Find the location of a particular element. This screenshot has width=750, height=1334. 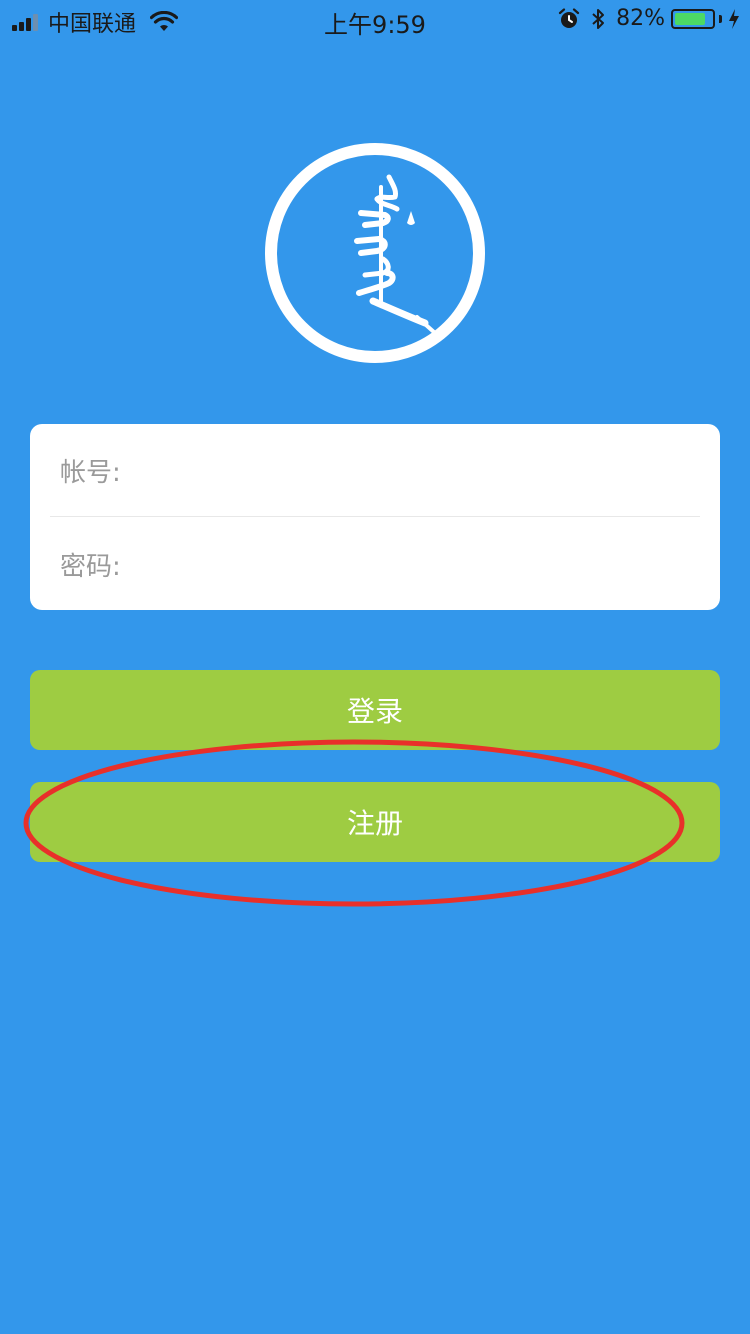

battery-percent: 82% is located at coordinates (640, 18).